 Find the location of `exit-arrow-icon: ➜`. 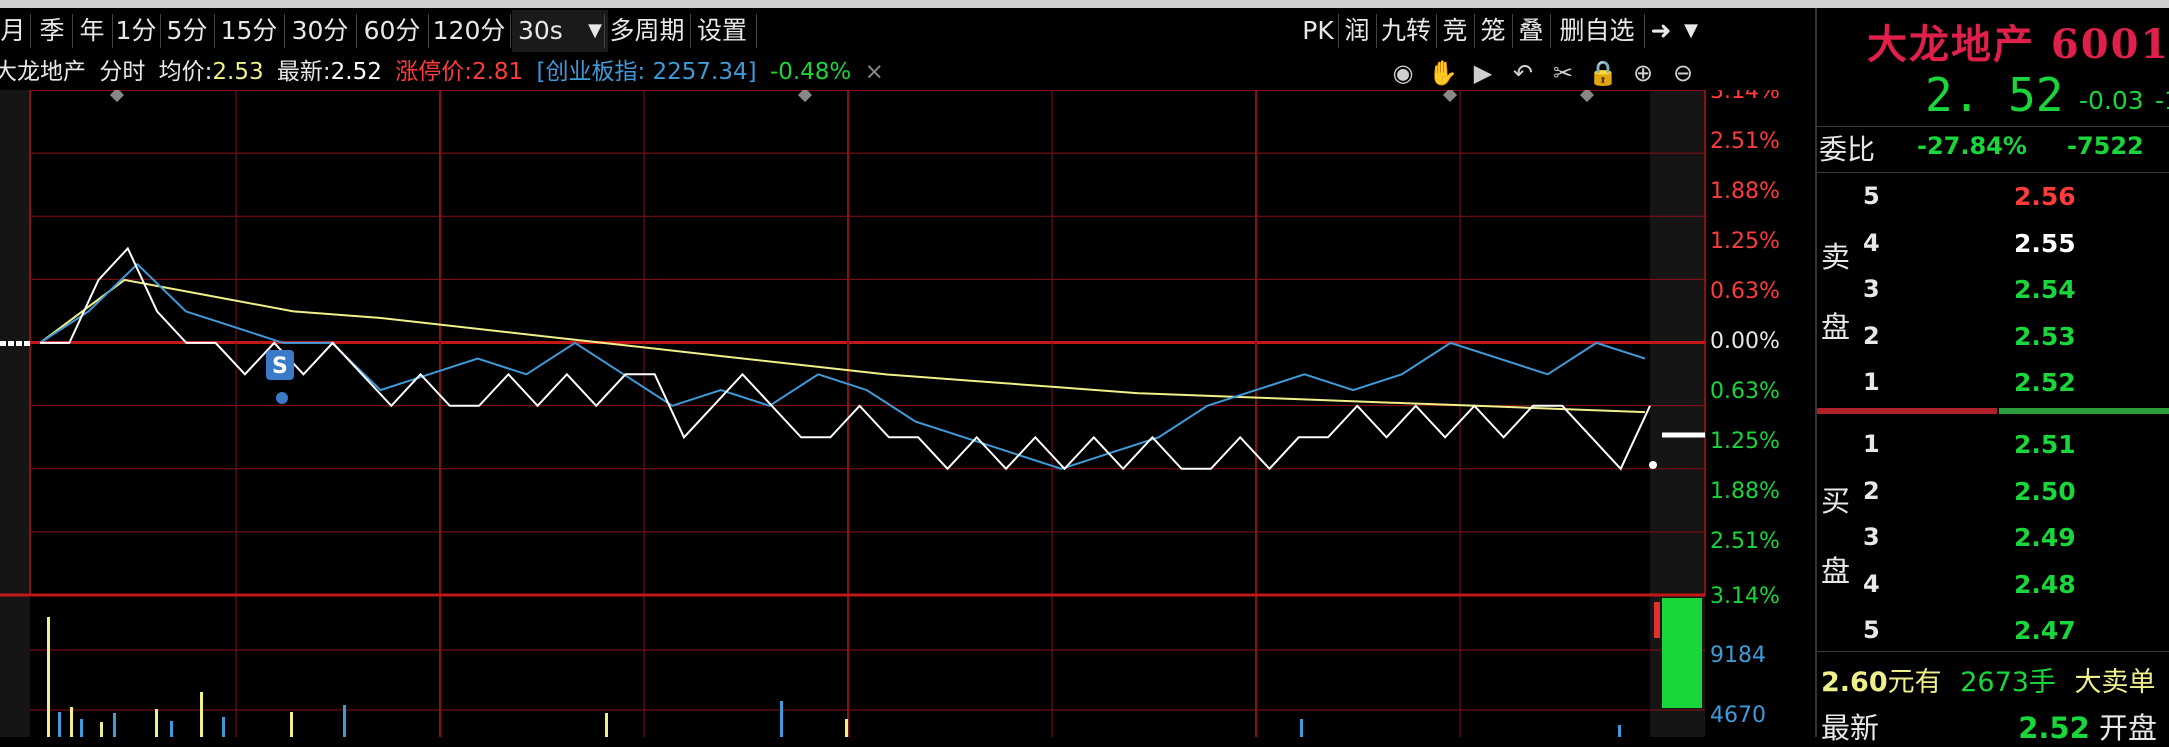

exit-arrow-icon: ➜ is located at coordinates (1661, 31).